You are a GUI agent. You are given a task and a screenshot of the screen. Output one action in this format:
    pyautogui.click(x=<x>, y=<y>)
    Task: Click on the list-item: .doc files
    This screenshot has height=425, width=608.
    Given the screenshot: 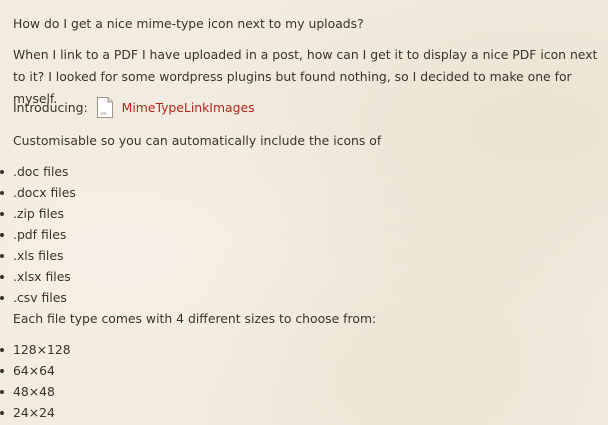 What is the action you would take?
    pyautogui.click(x=38, y=171)
    